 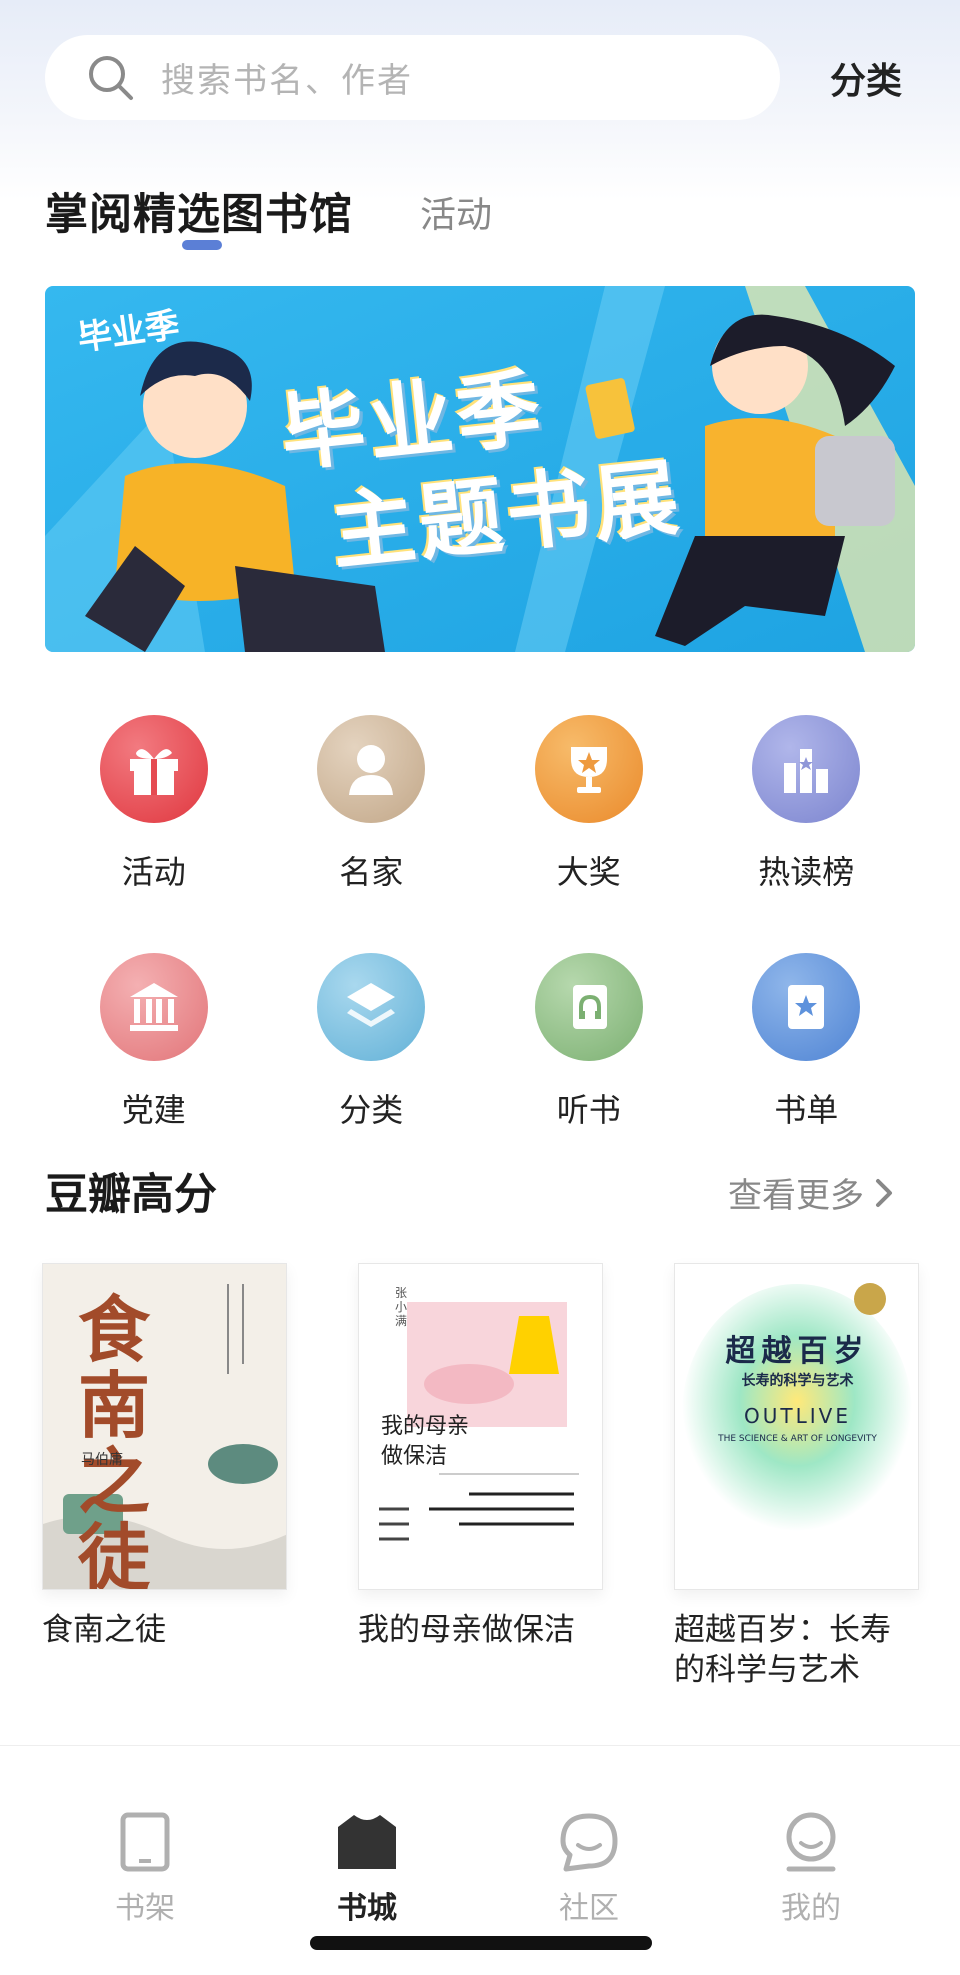 I want to click on cover-author: 马伯庸, so click(x=102, y=1460).